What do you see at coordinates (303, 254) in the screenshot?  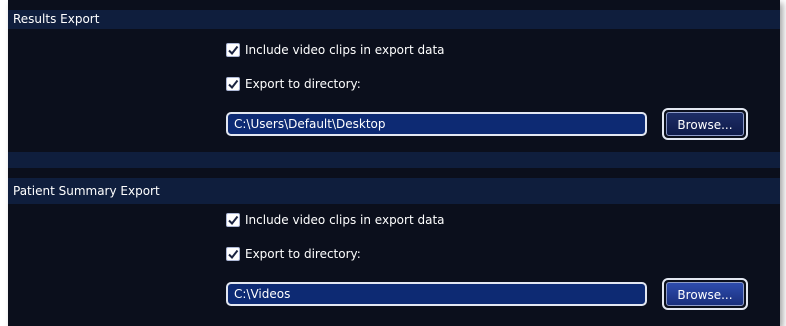 I see `patient-export-dir-label: Export to directory:` at bounding box center [303, 254].